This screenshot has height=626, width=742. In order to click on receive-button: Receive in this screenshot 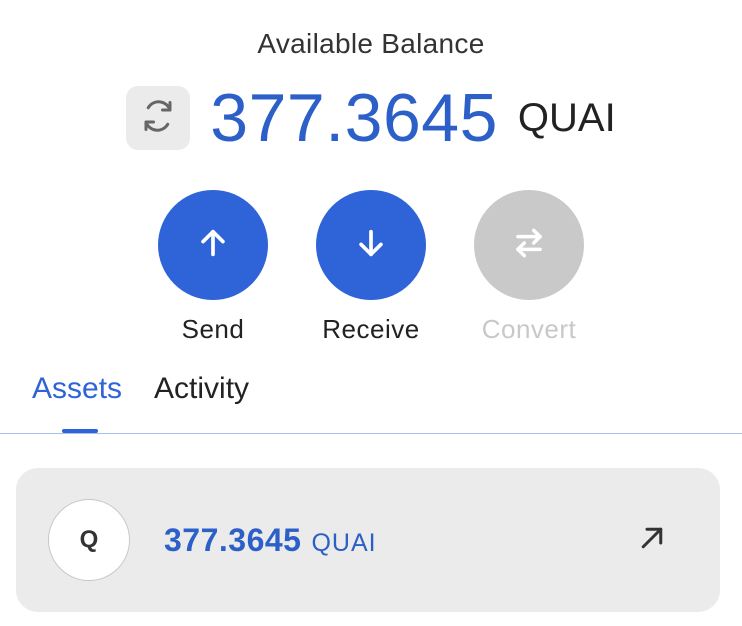, I will do `click(371, 267)`.